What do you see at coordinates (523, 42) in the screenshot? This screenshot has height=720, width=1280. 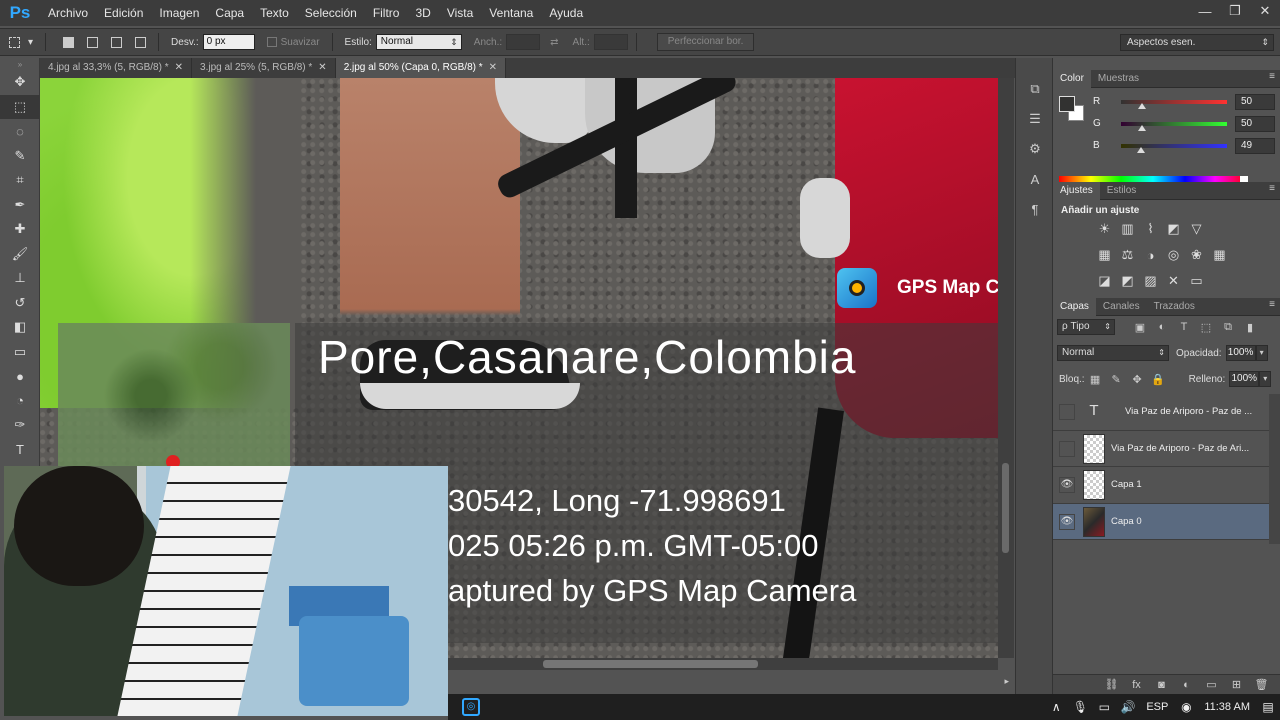 I see `width-input` at bounding box center [523, 42].